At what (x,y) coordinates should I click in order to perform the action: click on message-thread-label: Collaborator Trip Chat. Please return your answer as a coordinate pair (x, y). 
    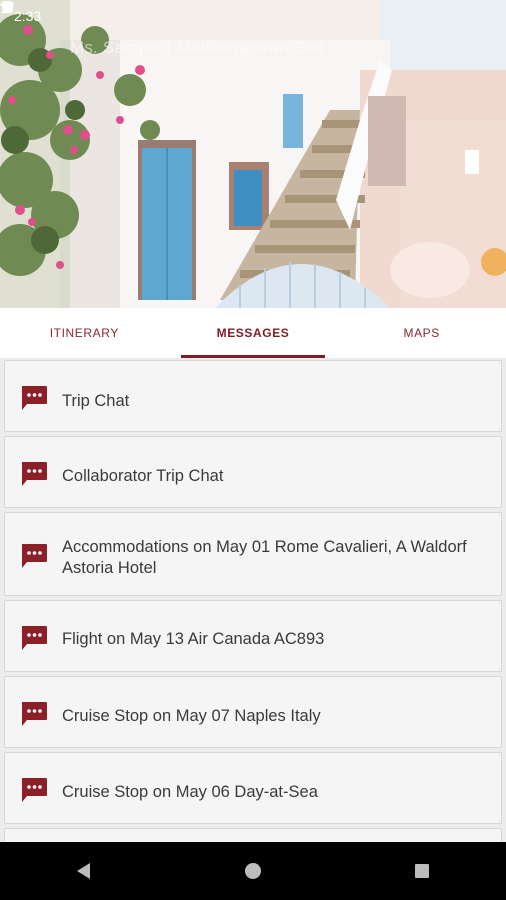
    Looking at the image, I should click on (143, 476).